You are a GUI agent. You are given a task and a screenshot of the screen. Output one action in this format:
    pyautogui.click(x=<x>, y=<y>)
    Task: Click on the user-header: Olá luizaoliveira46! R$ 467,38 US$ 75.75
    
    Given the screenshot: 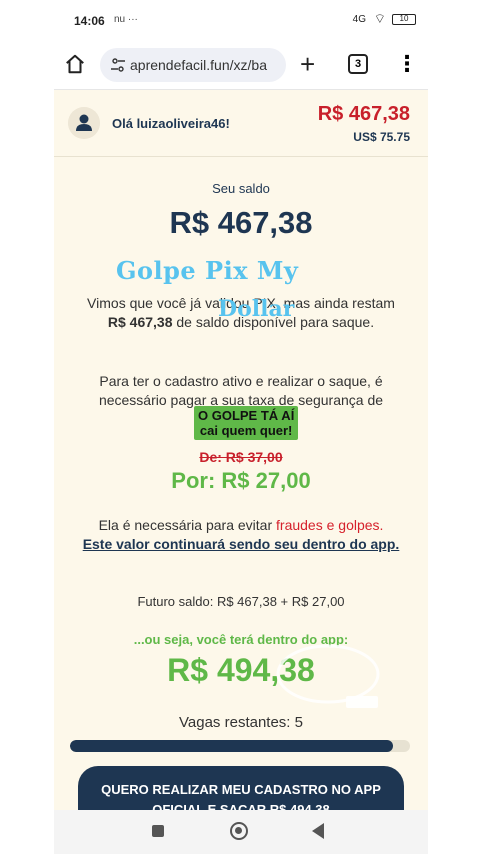 What is the action you would take?
    pyautogui.click(x=241, y=124)
    